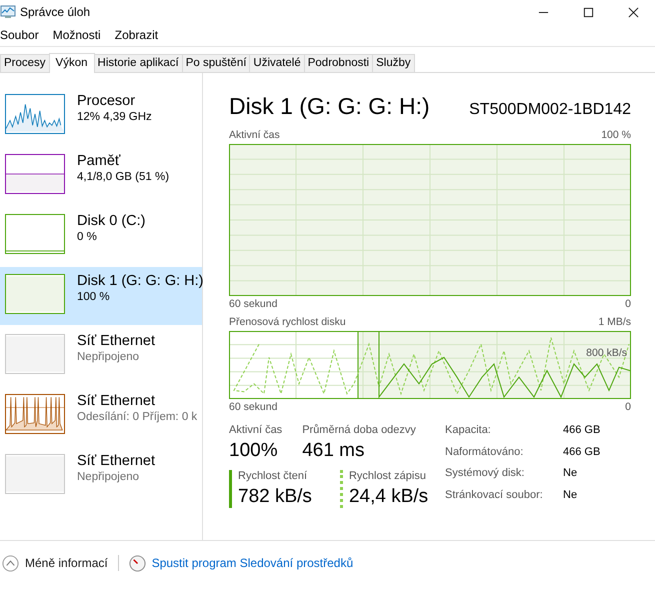 The image size is (655, 591). I want to click on chevron-up-icon, so click(10, 563).